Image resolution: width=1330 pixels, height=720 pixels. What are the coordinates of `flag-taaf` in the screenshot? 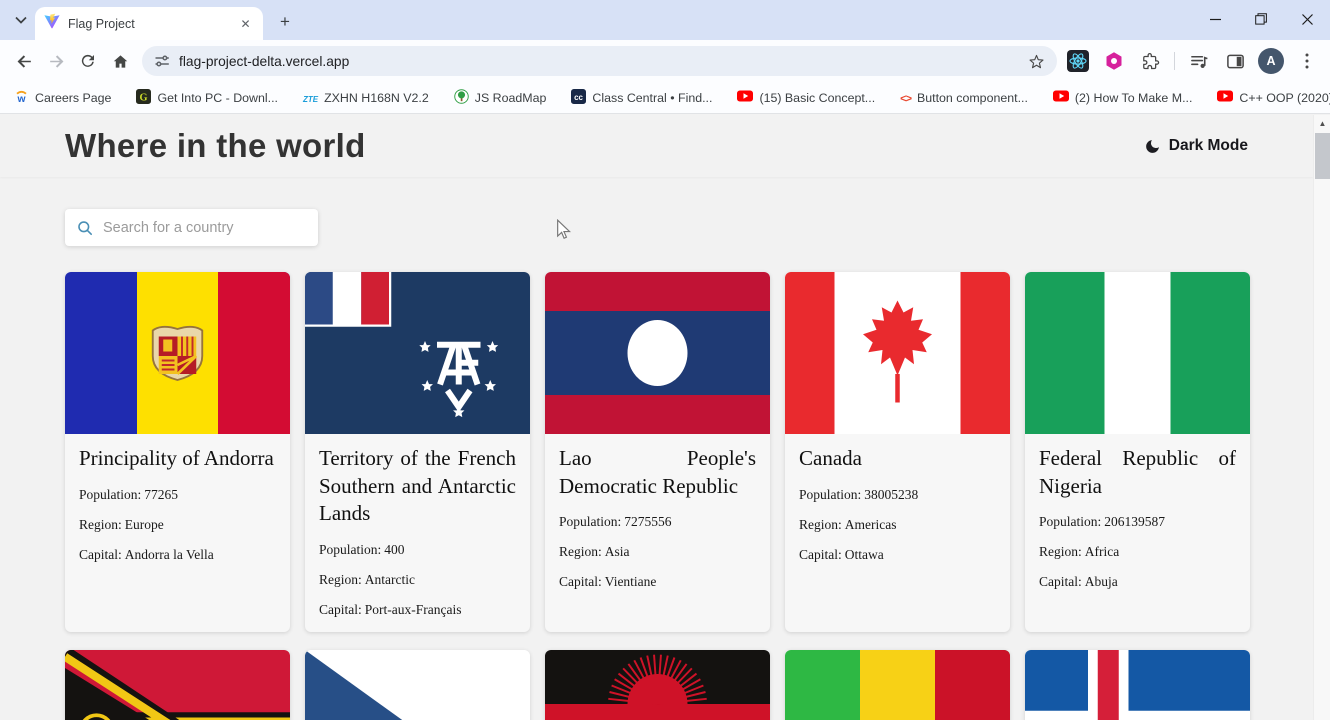 It's located at (417, 353).